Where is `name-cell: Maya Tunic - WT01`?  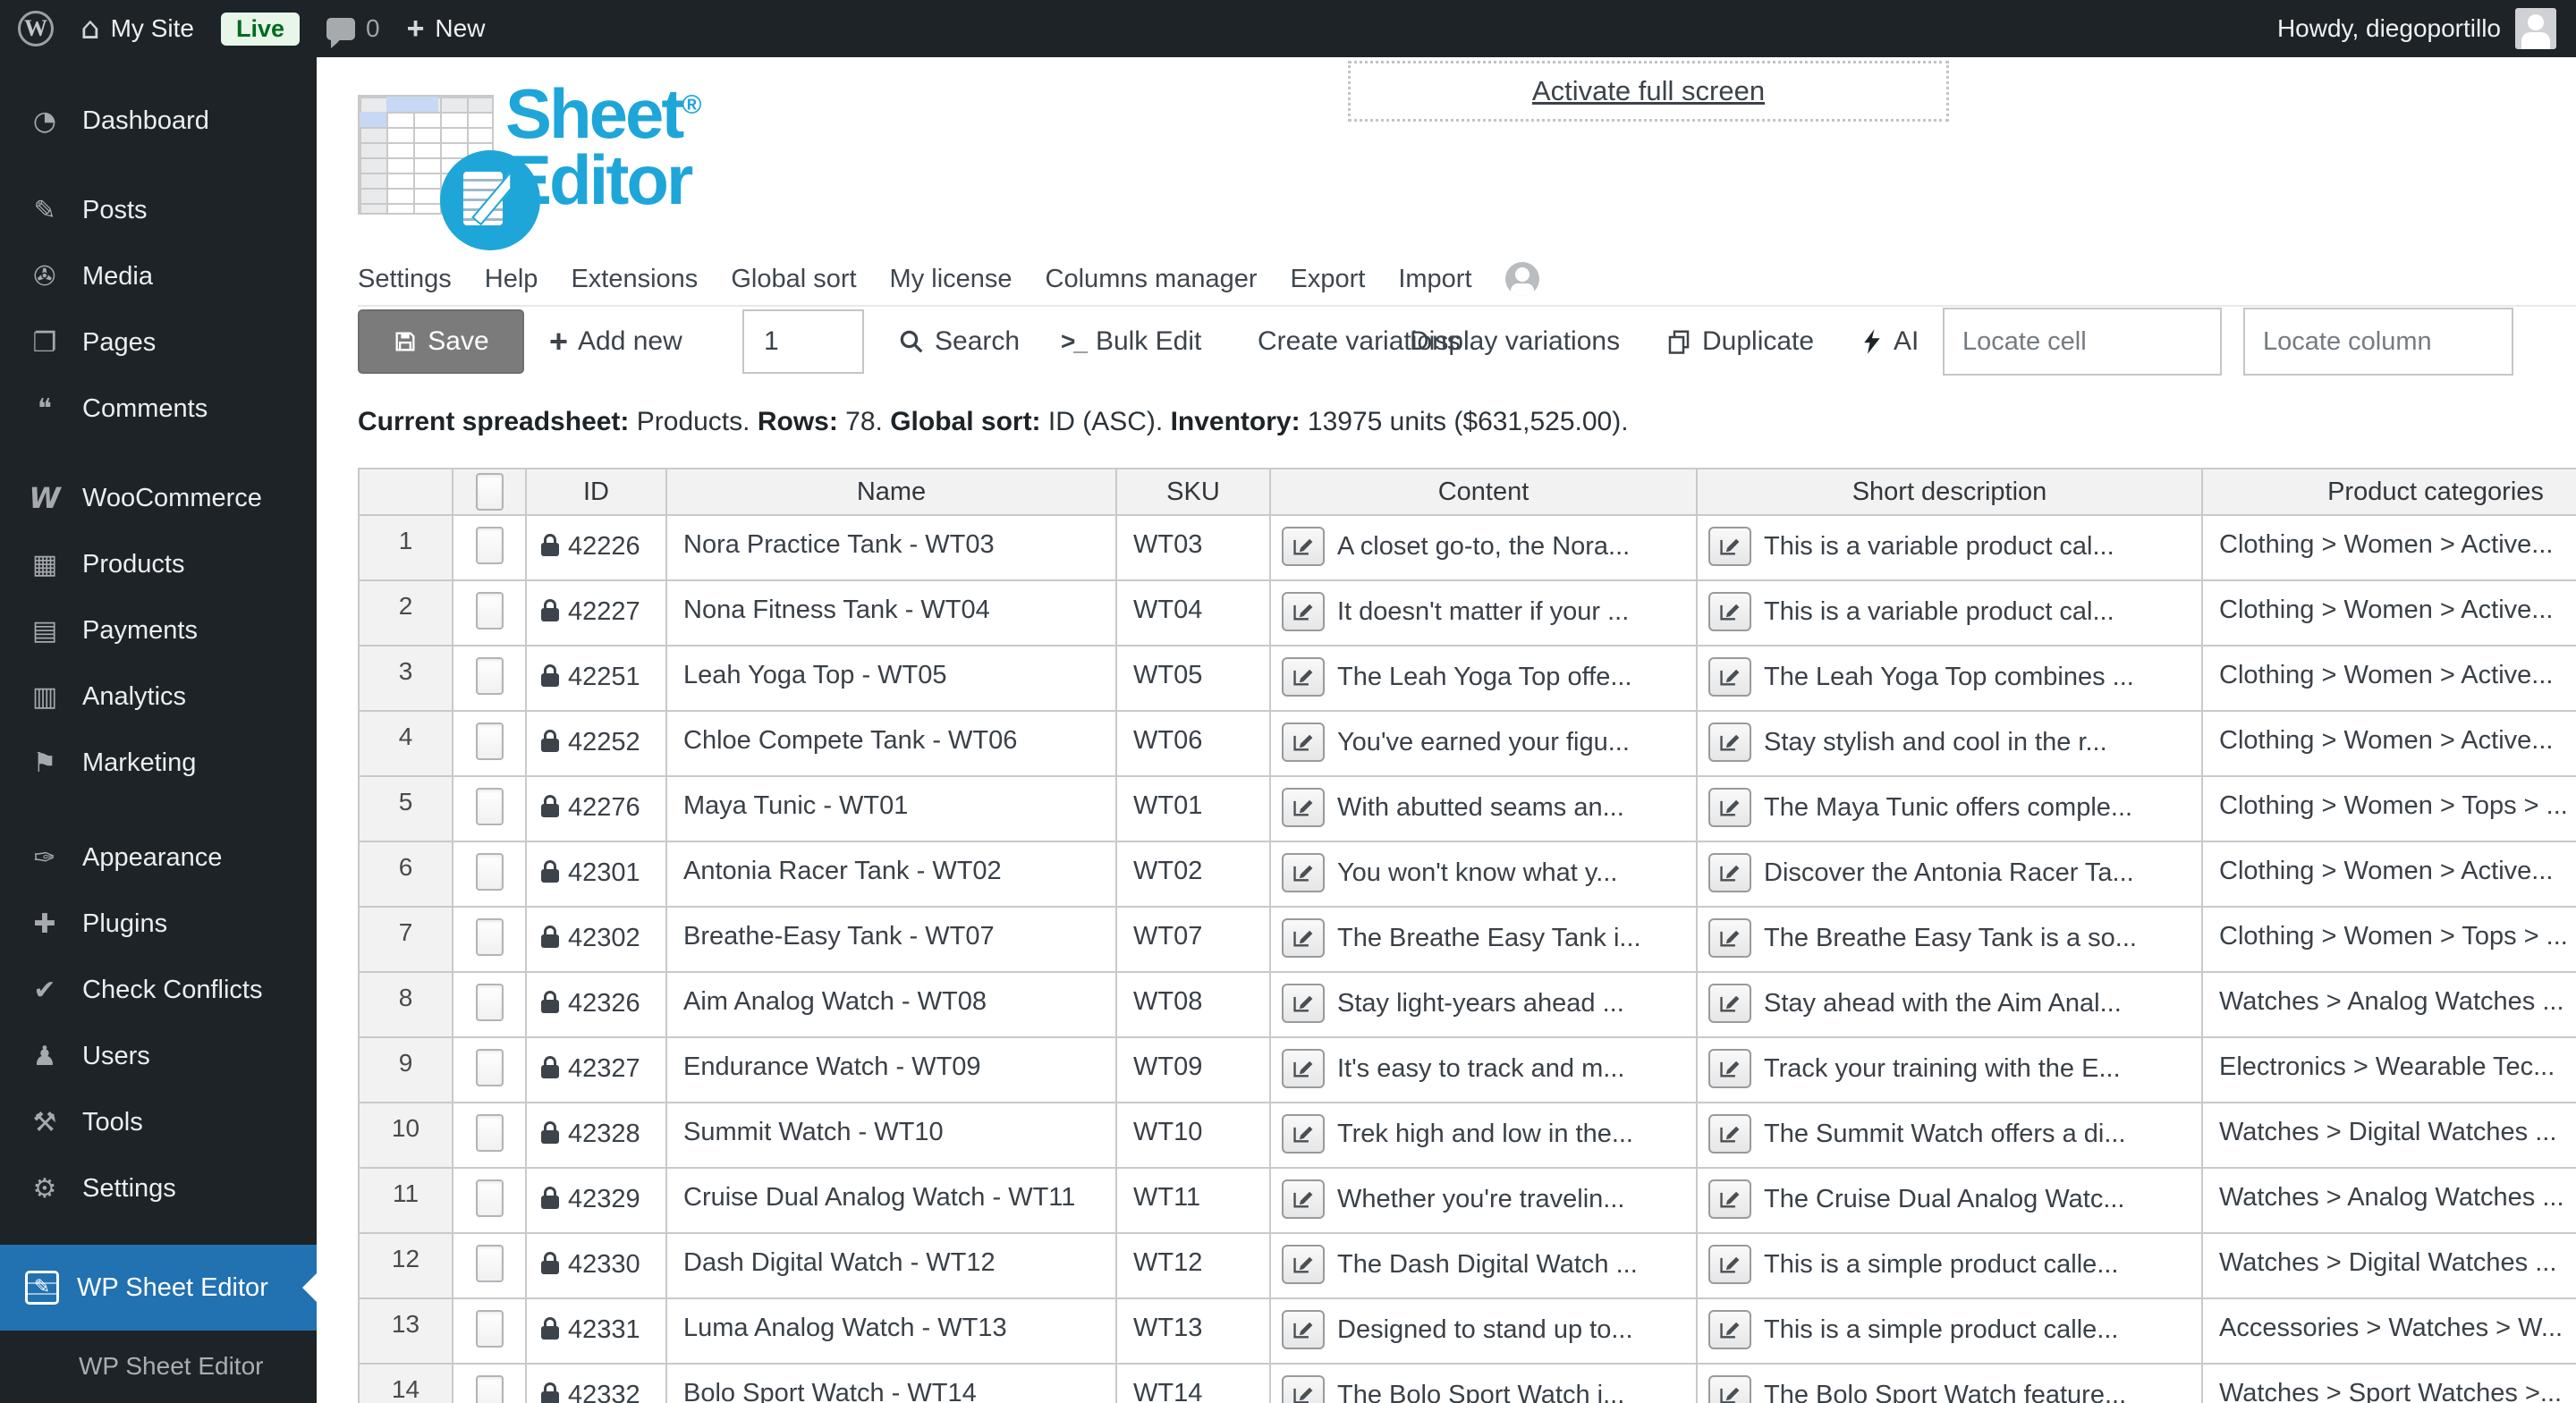
name-cell: Maya Tunic - WT01 is located at coordinates (892, 809).